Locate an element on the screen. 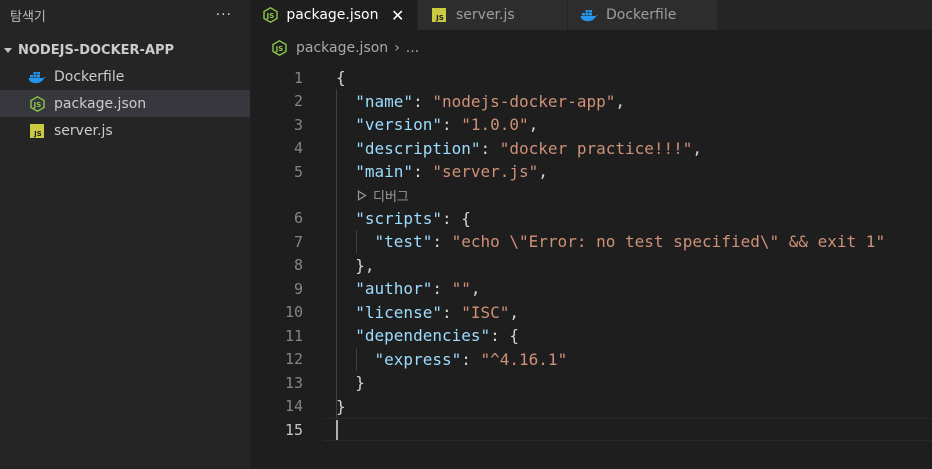 This screenshot has height=469, width=932. json-key: "name" is located at coordinates (384, 101).